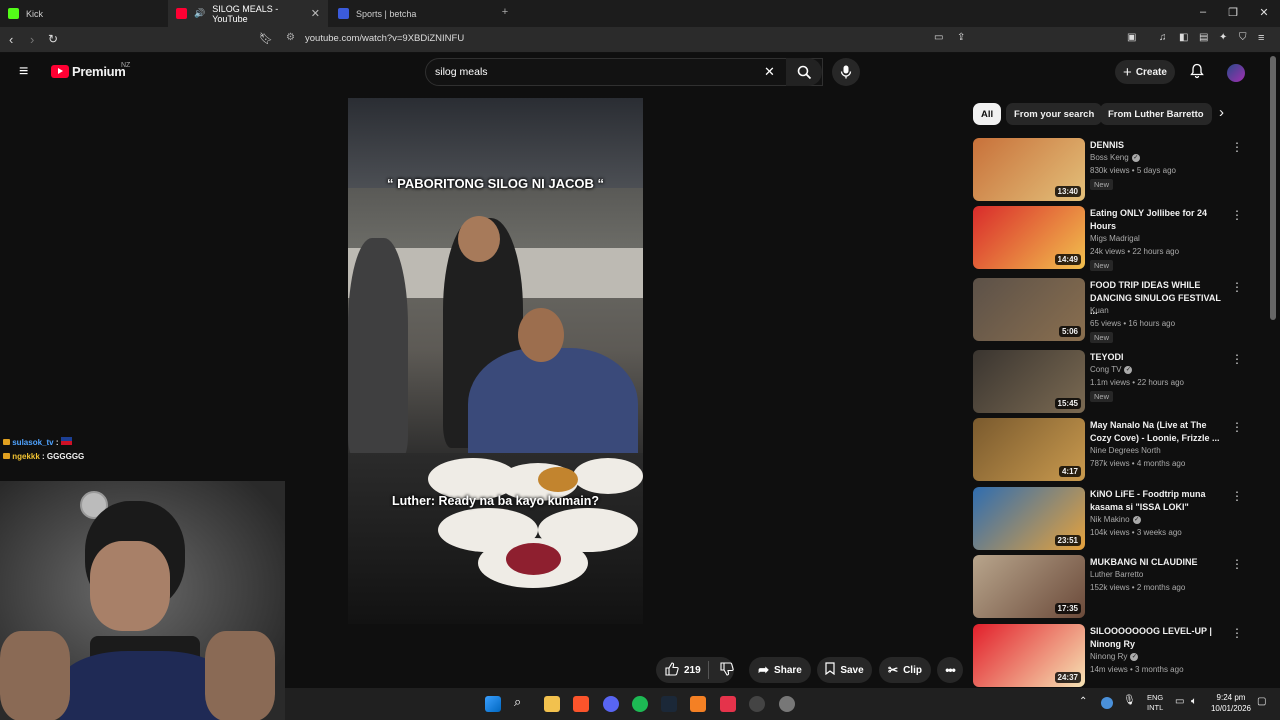 Image resolution: width=1280 pixels, height=720 pixels. What do you see at coordinates (1203, 37) in the screenshot?
I see `wallet2-icon: ▤` at bounding box center [1203, 37].